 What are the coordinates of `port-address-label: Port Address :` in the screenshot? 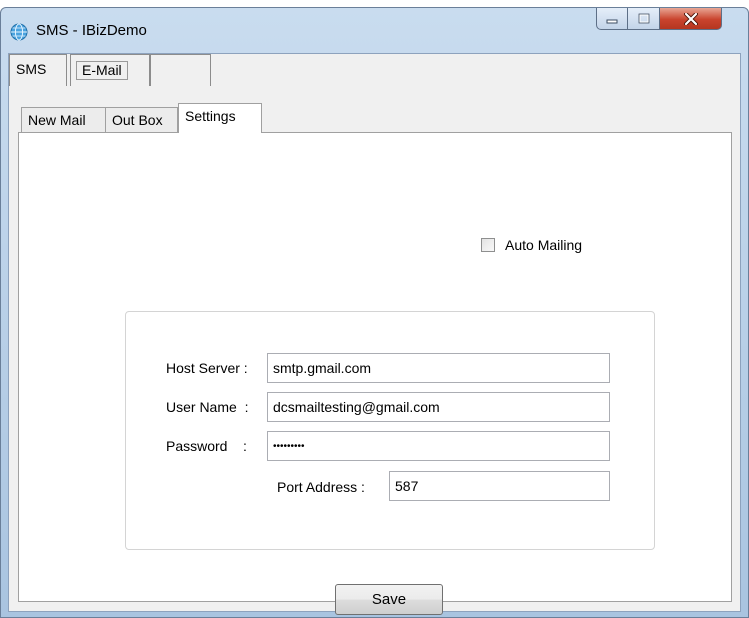 It's located at (321, 487).